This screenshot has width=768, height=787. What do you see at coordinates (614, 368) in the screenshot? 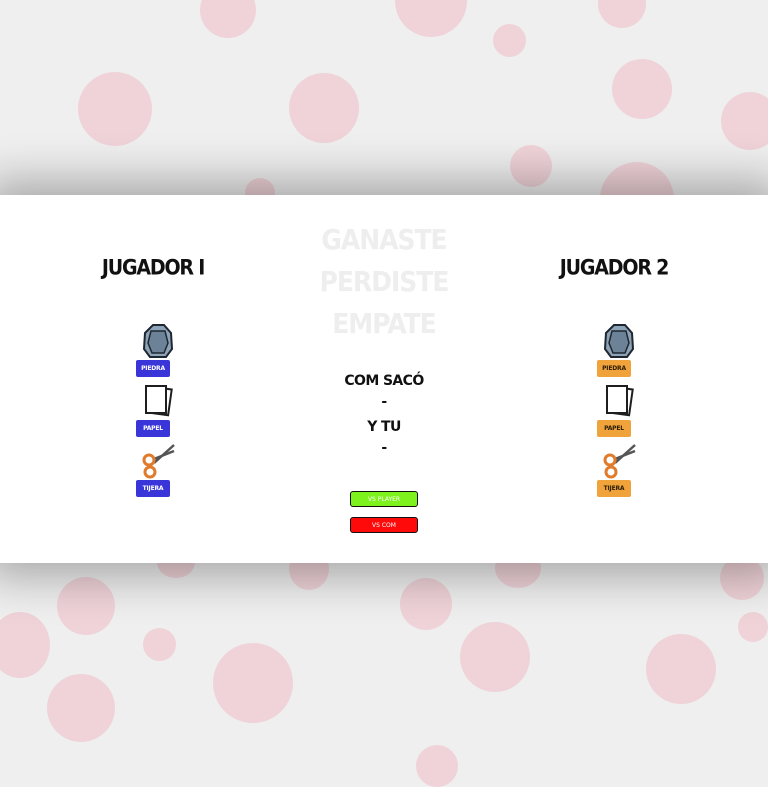
I see `player2-rock-button: PIEDRA` at bounding box center [614, 368].